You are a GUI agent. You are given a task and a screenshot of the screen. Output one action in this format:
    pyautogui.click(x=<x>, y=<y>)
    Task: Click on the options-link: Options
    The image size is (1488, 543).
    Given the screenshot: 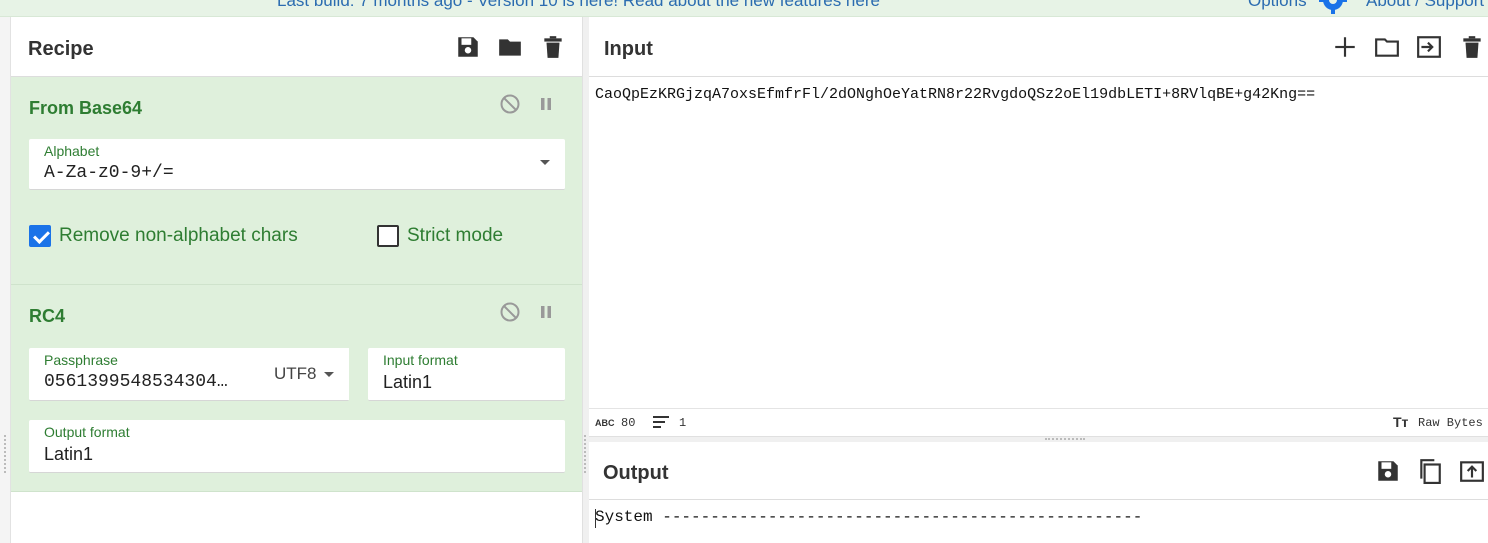 What is the action you would take?
    pyautogui.click(x=1277, y=5)
    